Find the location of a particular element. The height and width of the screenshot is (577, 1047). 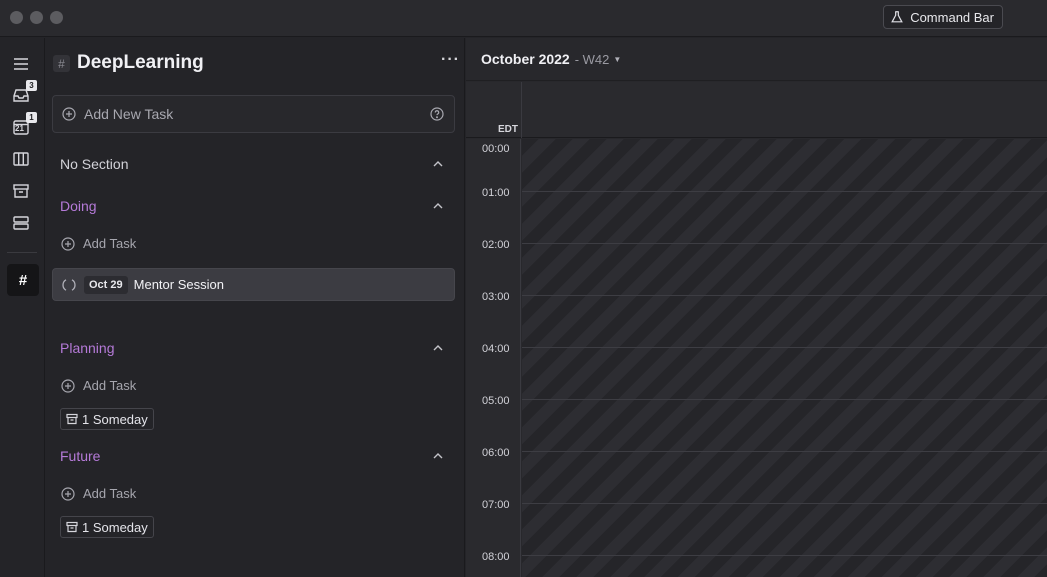

section-header-future: Future is located at coordinates (80, 456).